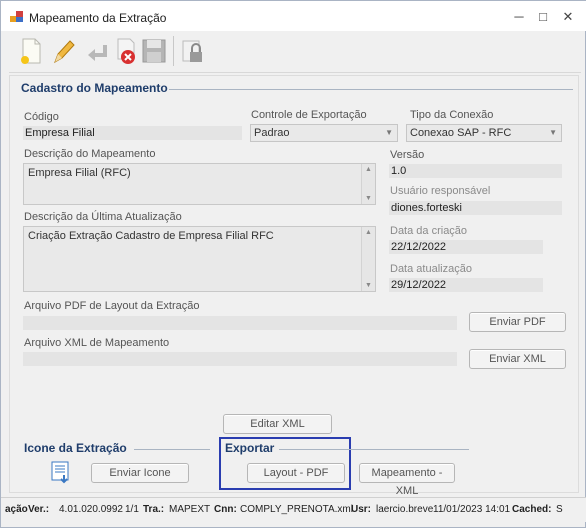 This screenshot has height=528, width=586. What do you see at coordinates (240, 323) in the screenshot?
I see `pdf-field` at bounding box center [240, 323].